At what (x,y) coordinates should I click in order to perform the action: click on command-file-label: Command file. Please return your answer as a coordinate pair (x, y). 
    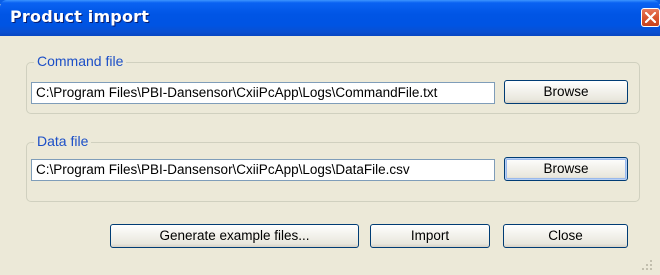
    Looking at the image, I should click on (80, 61).